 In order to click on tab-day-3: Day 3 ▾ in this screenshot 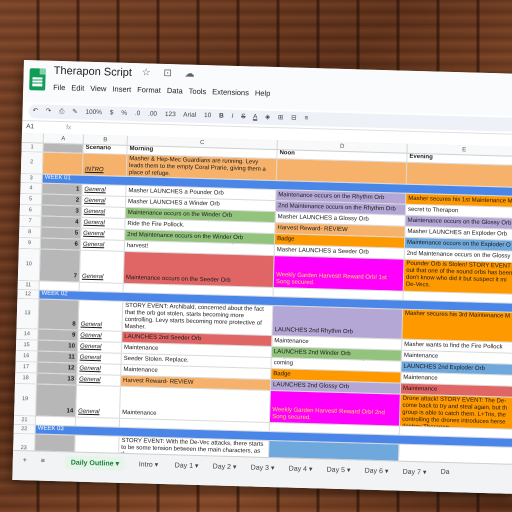, I will do `click(263, 467)`.